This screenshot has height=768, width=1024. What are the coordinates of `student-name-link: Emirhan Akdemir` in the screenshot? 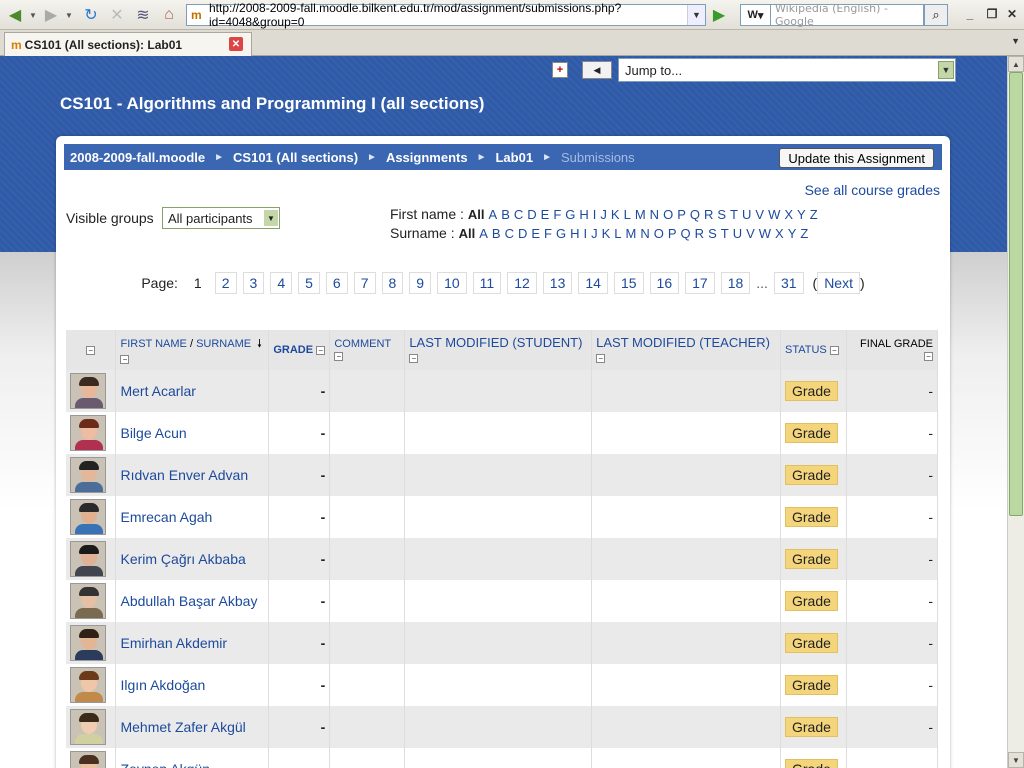 It's located at (173, 643).